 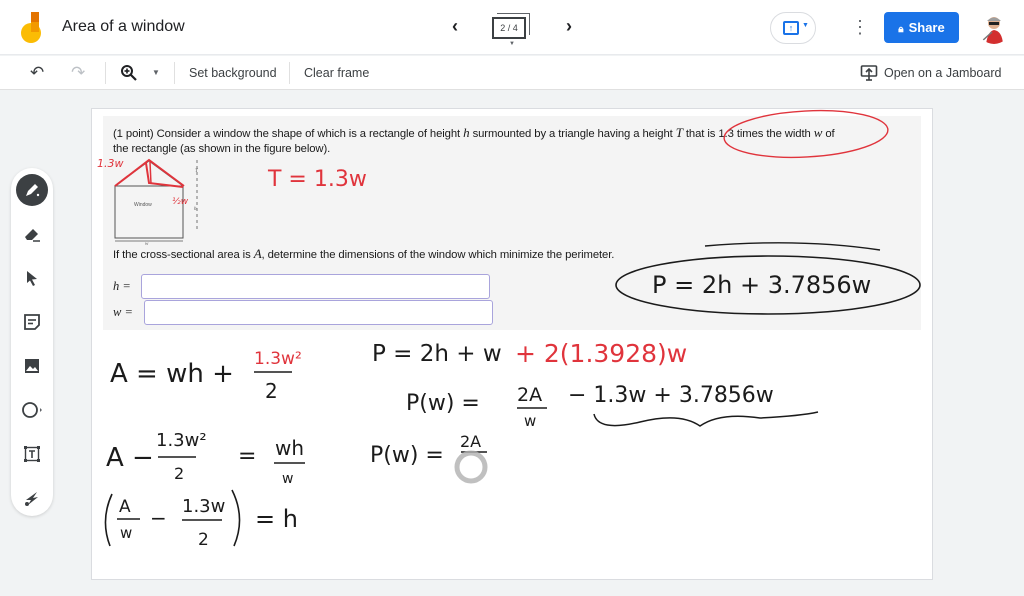 I want to click on eraser-tool, so click(x=32, y=234).